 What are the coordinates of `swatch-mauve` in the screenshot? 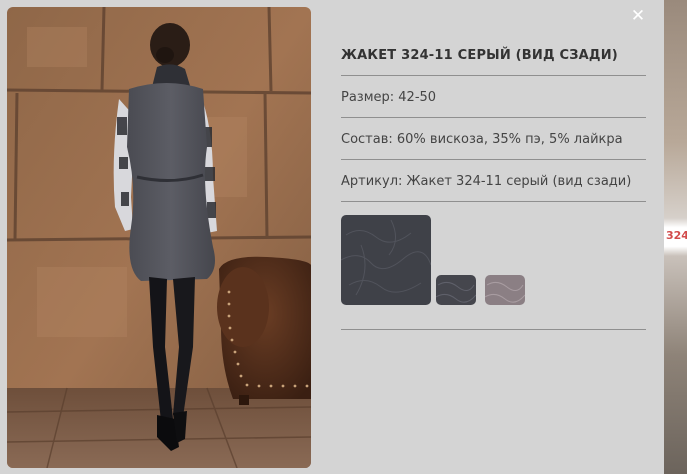 It's located at (505, 290).